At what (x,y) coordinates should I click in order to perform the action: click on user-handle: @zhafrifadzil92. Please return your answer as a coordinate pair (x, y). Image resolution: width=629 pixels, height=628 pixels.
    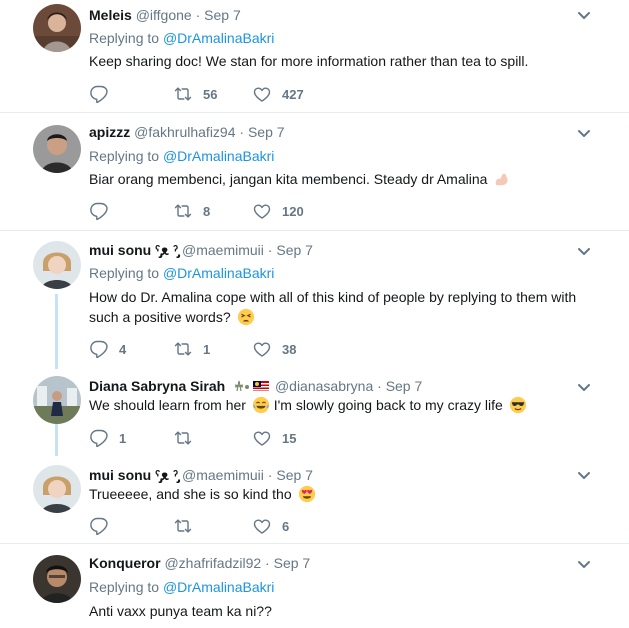
    Looking at the image, I should click on (212, 563).